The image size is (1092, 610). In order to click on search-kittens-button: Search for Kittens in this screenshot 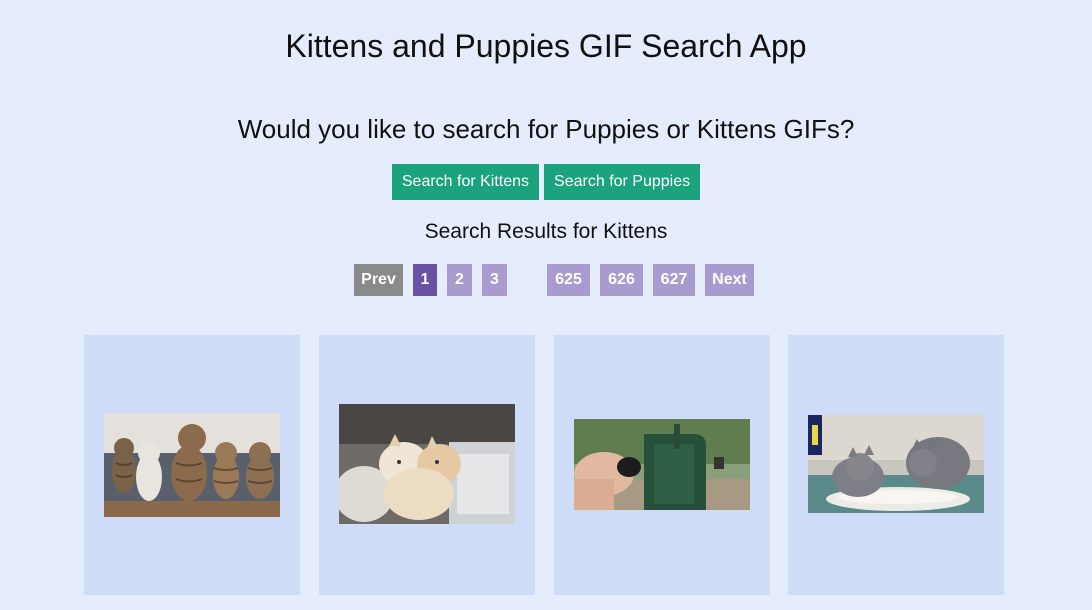, I will do `click(465, 182)`.